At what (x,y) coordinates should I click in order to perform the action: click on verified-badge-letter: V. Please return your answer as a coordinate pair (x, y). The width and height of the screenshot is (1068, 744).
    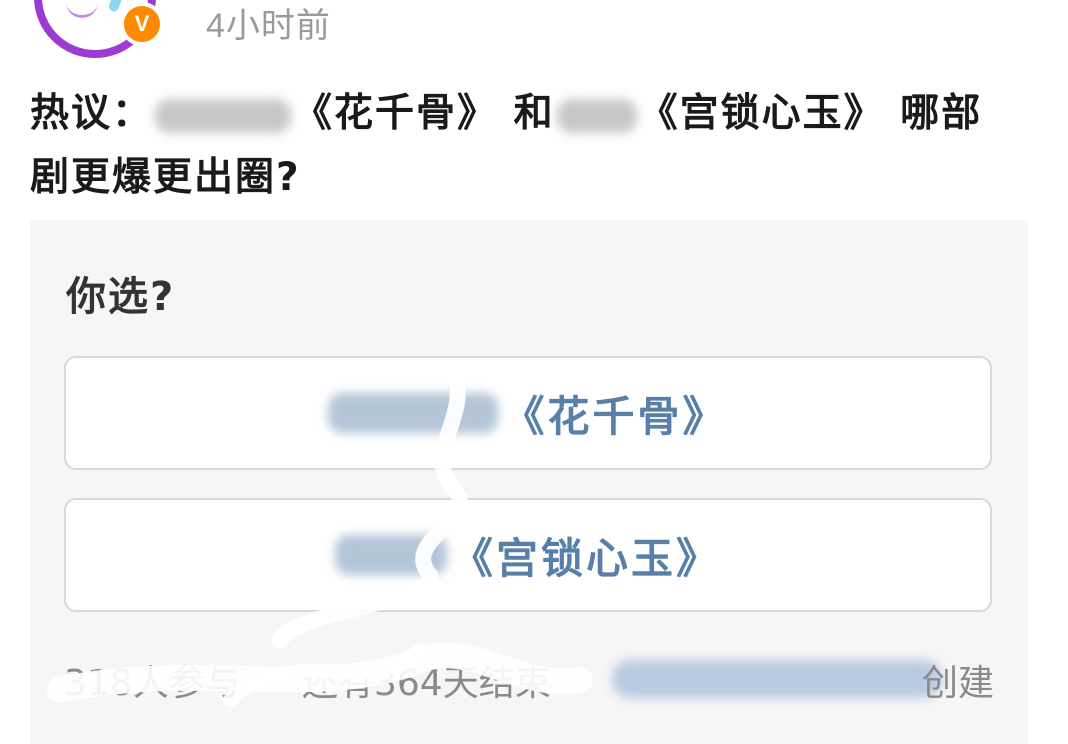
    Looking at the image, I should click on (142, 23).